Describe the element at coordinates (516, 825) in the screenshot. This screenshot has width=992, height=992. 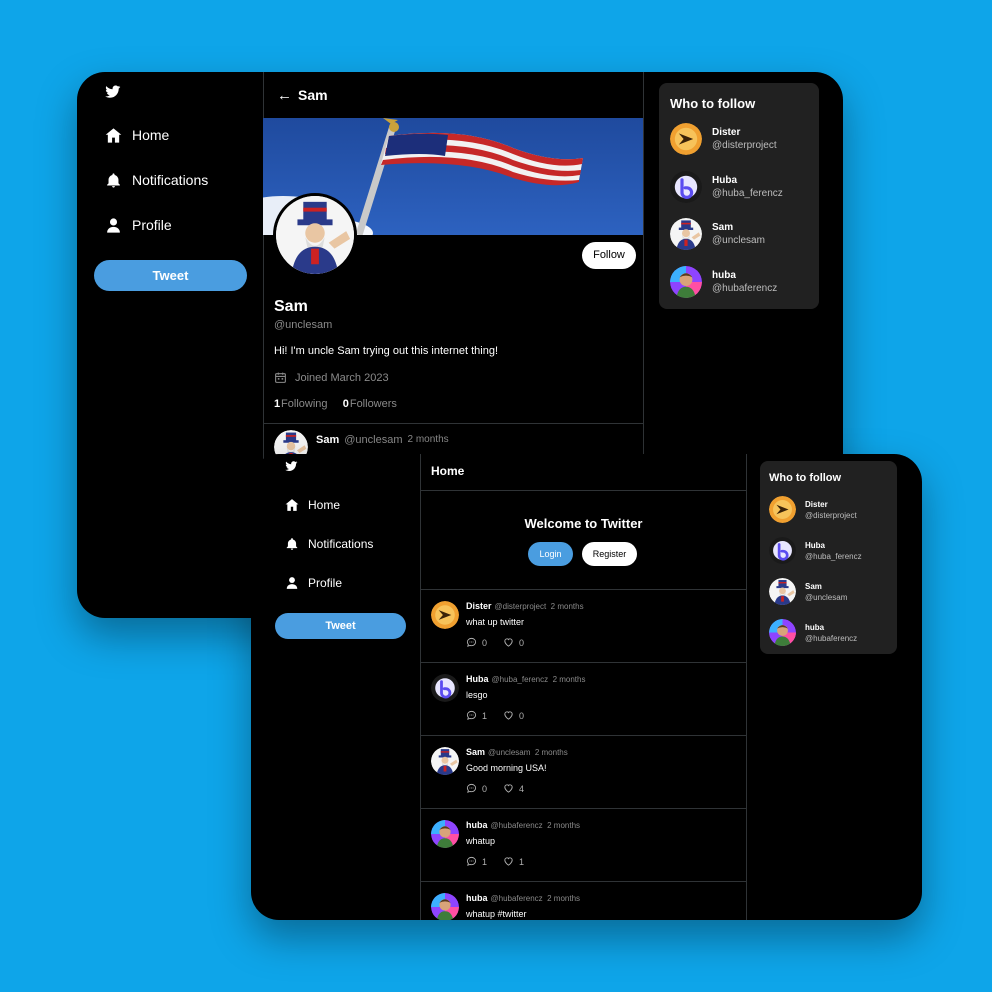
I see `tweet-author-handle: @hubaferencz` at that location.